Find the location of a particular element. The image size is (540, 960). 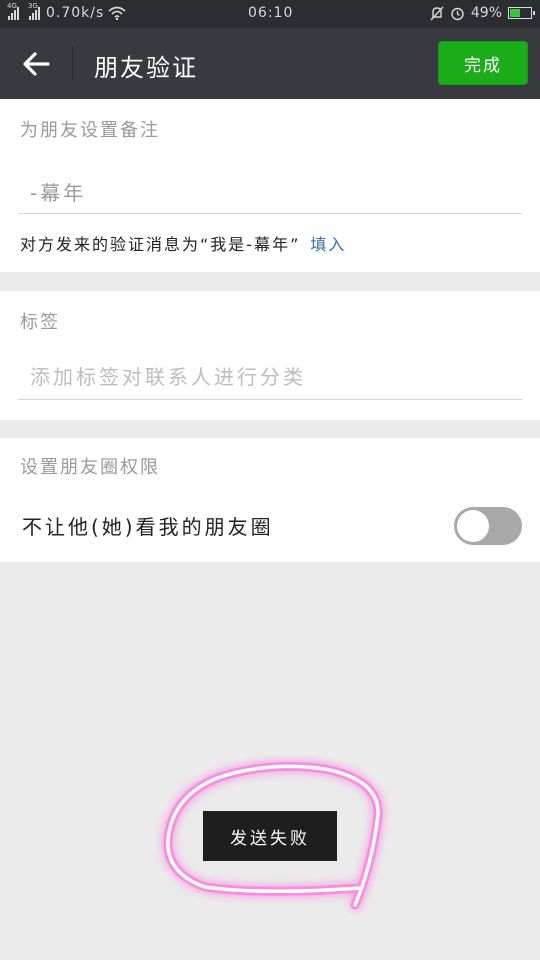

status-right: 49% is located at coordinates (482, 13).